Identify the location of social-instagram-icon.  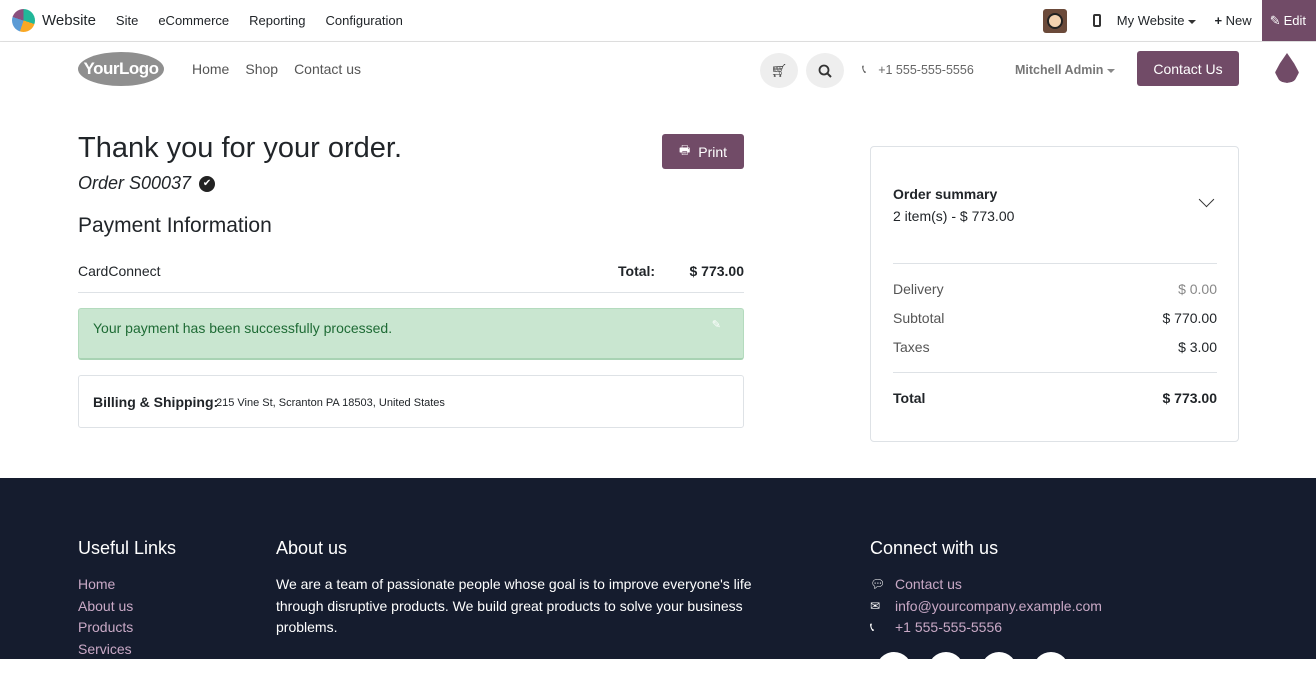
(1051, 670).